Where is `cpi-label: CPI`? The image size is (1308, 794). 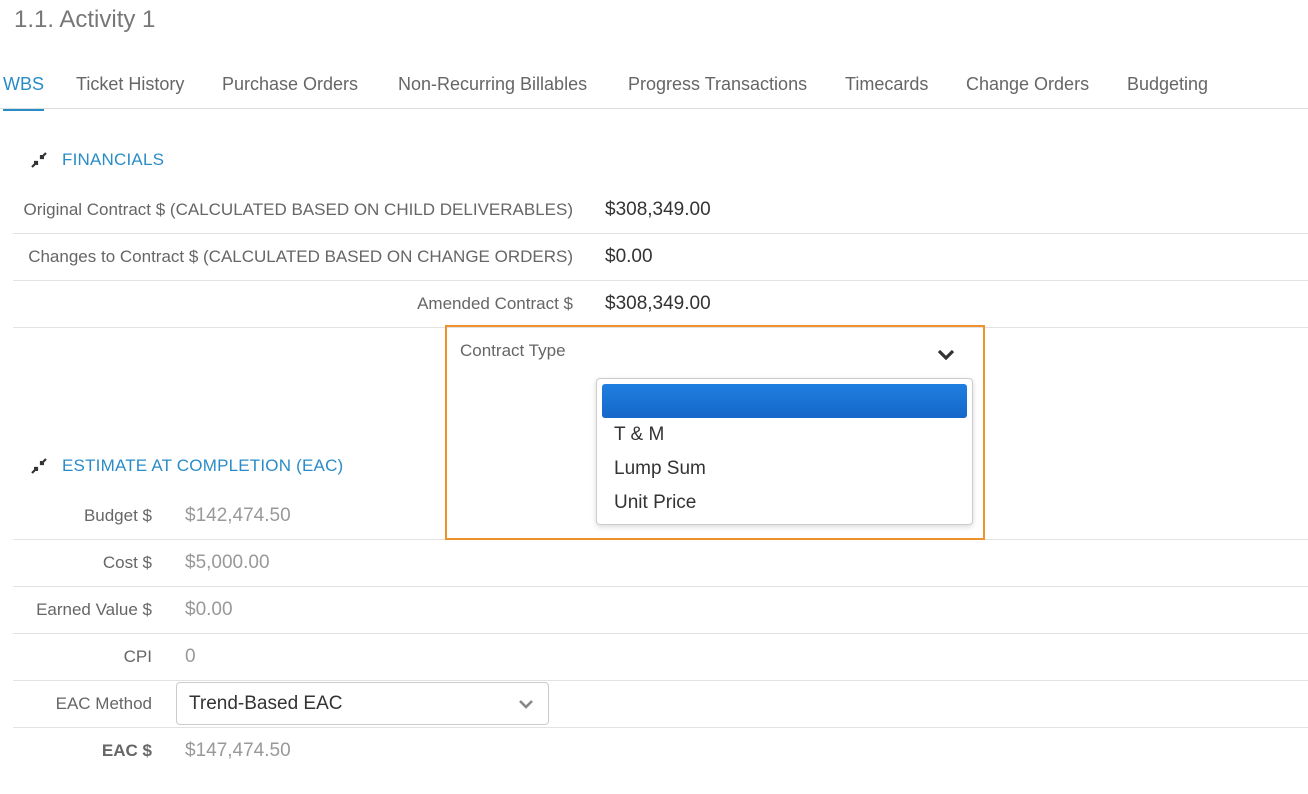
cpi-label: CPI is located at coordinates (137, 656).